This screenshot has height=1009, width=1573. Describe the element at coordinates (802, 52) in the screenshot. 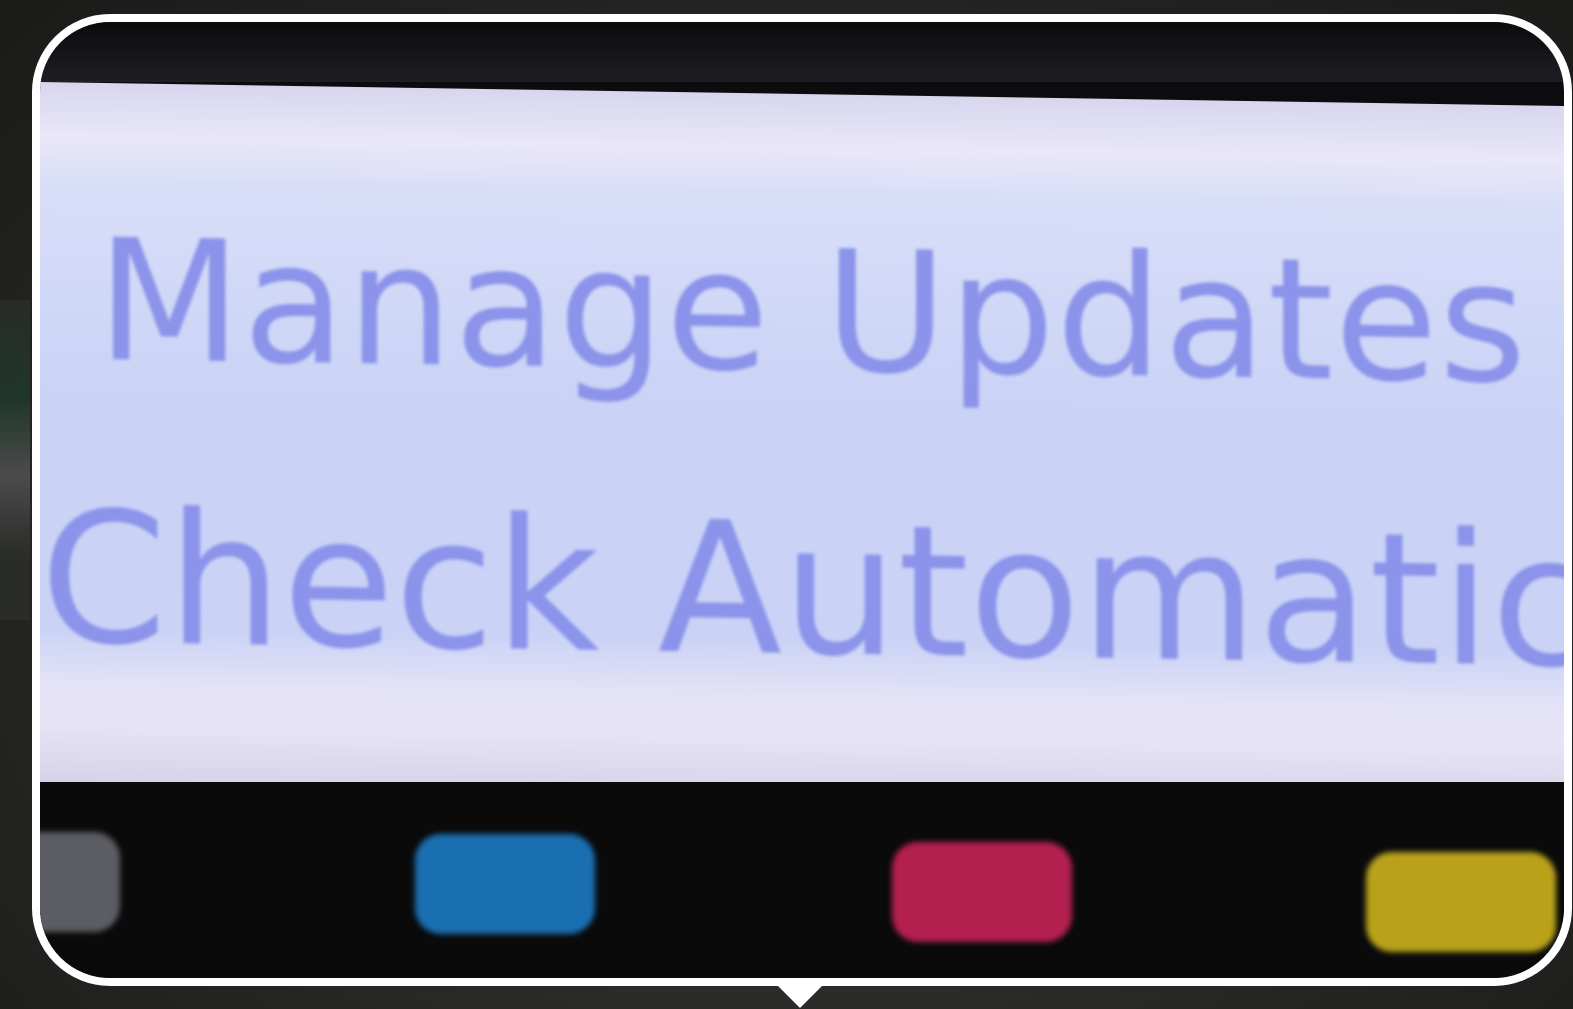

I see `display-bezel-top` at that location.